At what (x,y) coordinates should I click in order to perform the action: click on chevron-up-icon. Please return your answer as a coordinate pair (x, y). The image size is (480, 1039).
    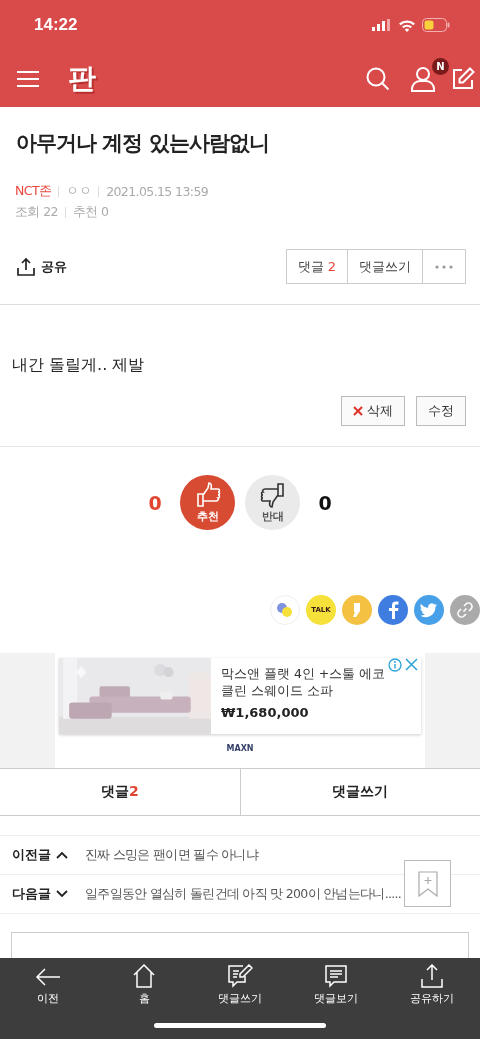
    Looking at the image, I should click on (62, 855).